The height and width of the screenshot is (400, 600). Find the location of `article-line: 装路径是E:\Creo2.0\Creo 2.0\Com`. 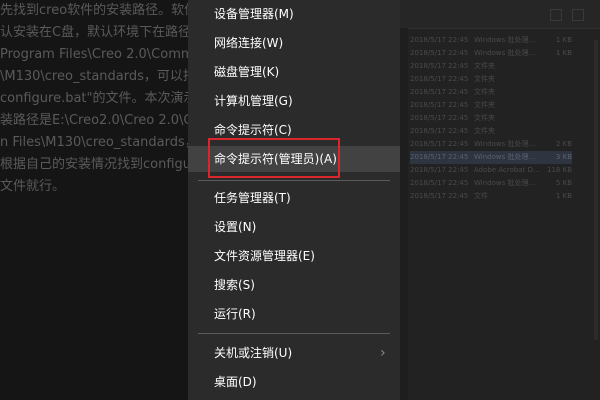

article-line: 装路径是E:\Creo2.0\Creo 2.0\Com is located at coordinates (100, 120).